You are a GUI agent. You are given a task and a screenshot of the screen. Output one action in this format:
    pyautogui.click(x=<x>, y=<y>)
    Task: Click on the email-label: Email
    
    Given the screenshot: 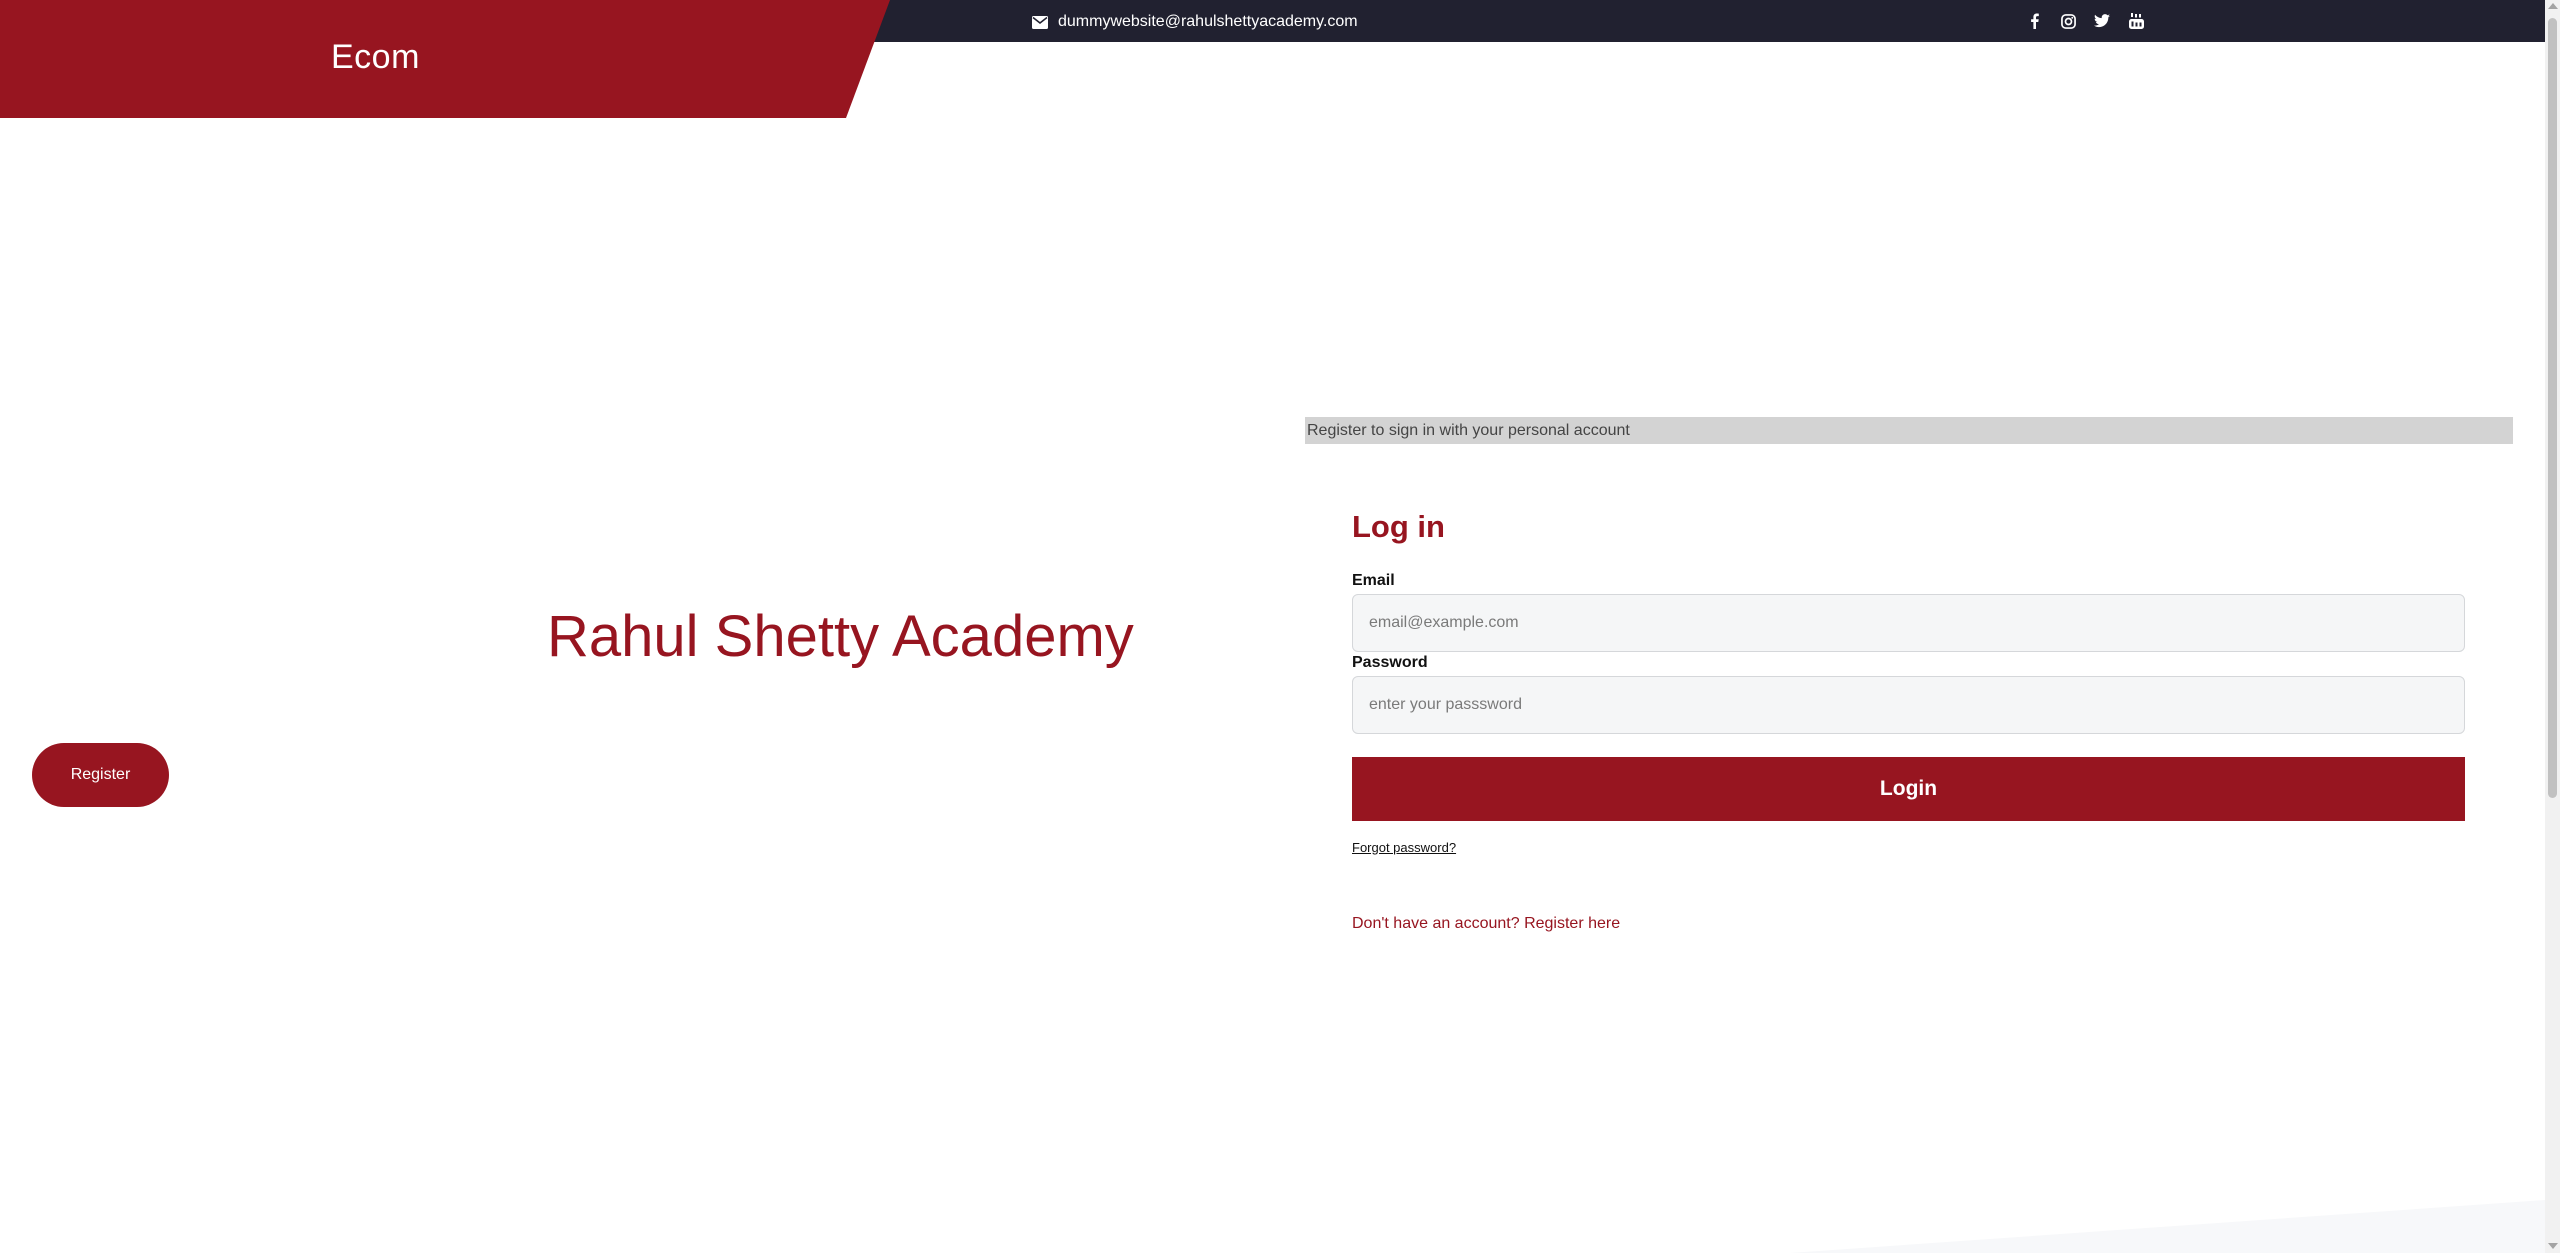 What is the action you would take?
    pyautogui.click(x=1373, y=580)
    